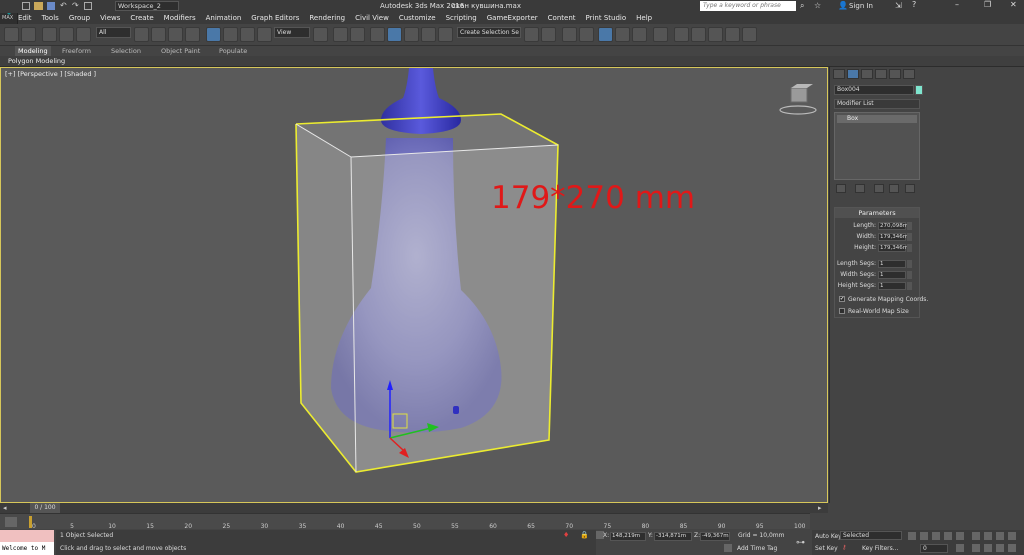 This screenshot has height=555, width=1024. I want to click on angle-snap-icon, so click(394, 34).